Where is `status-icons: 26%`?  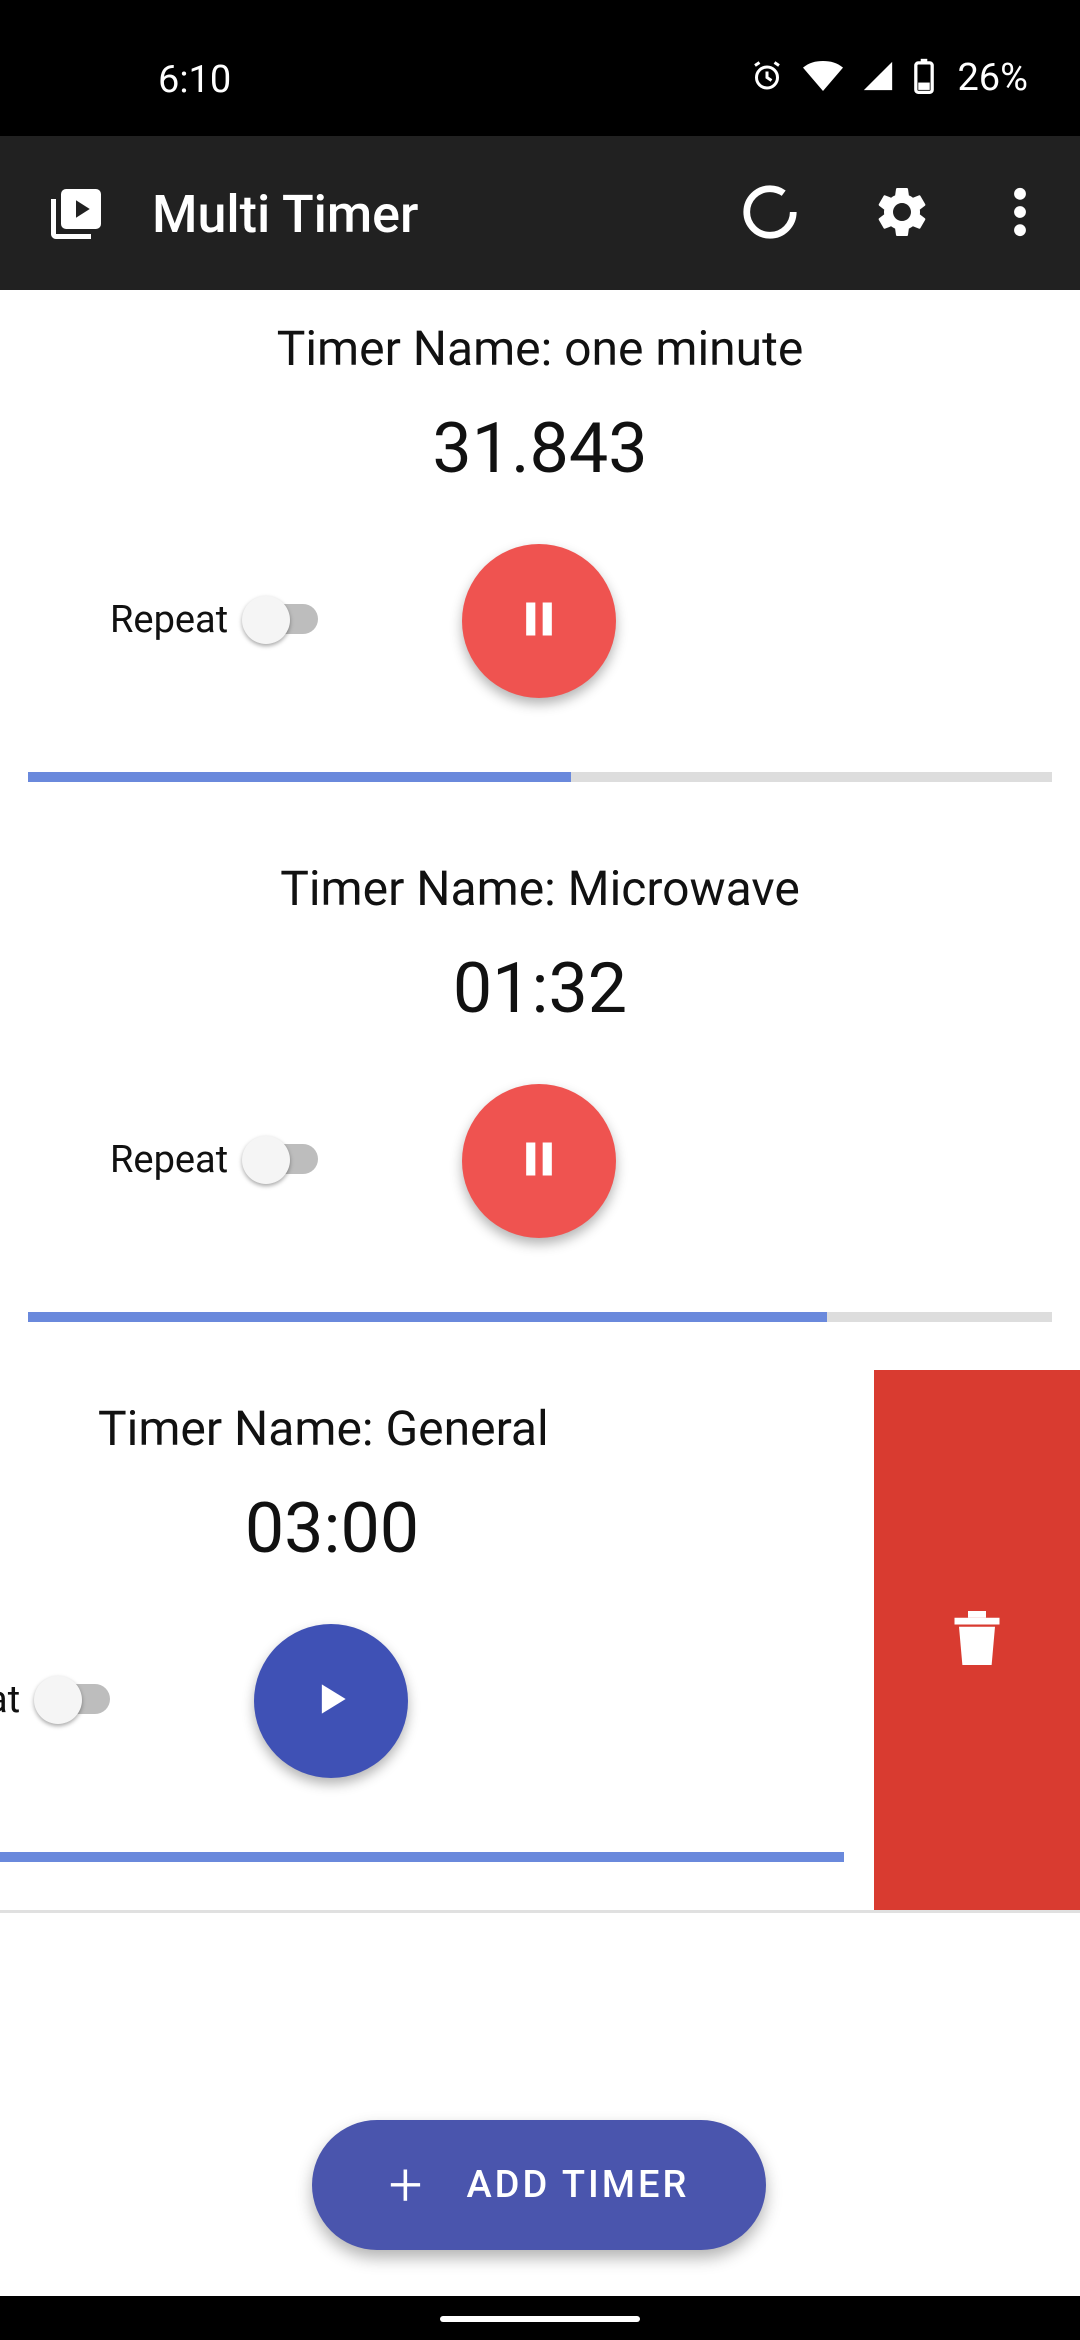 status-icons: 26% is located at coordinates (888, 78).